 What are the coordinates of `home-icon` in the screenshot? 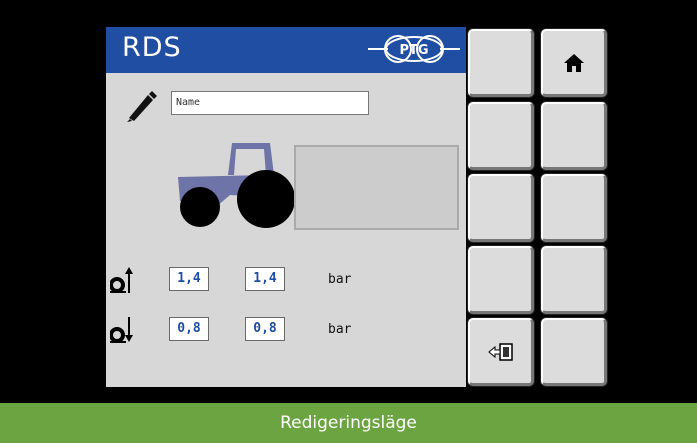 It's located at (573, 62).